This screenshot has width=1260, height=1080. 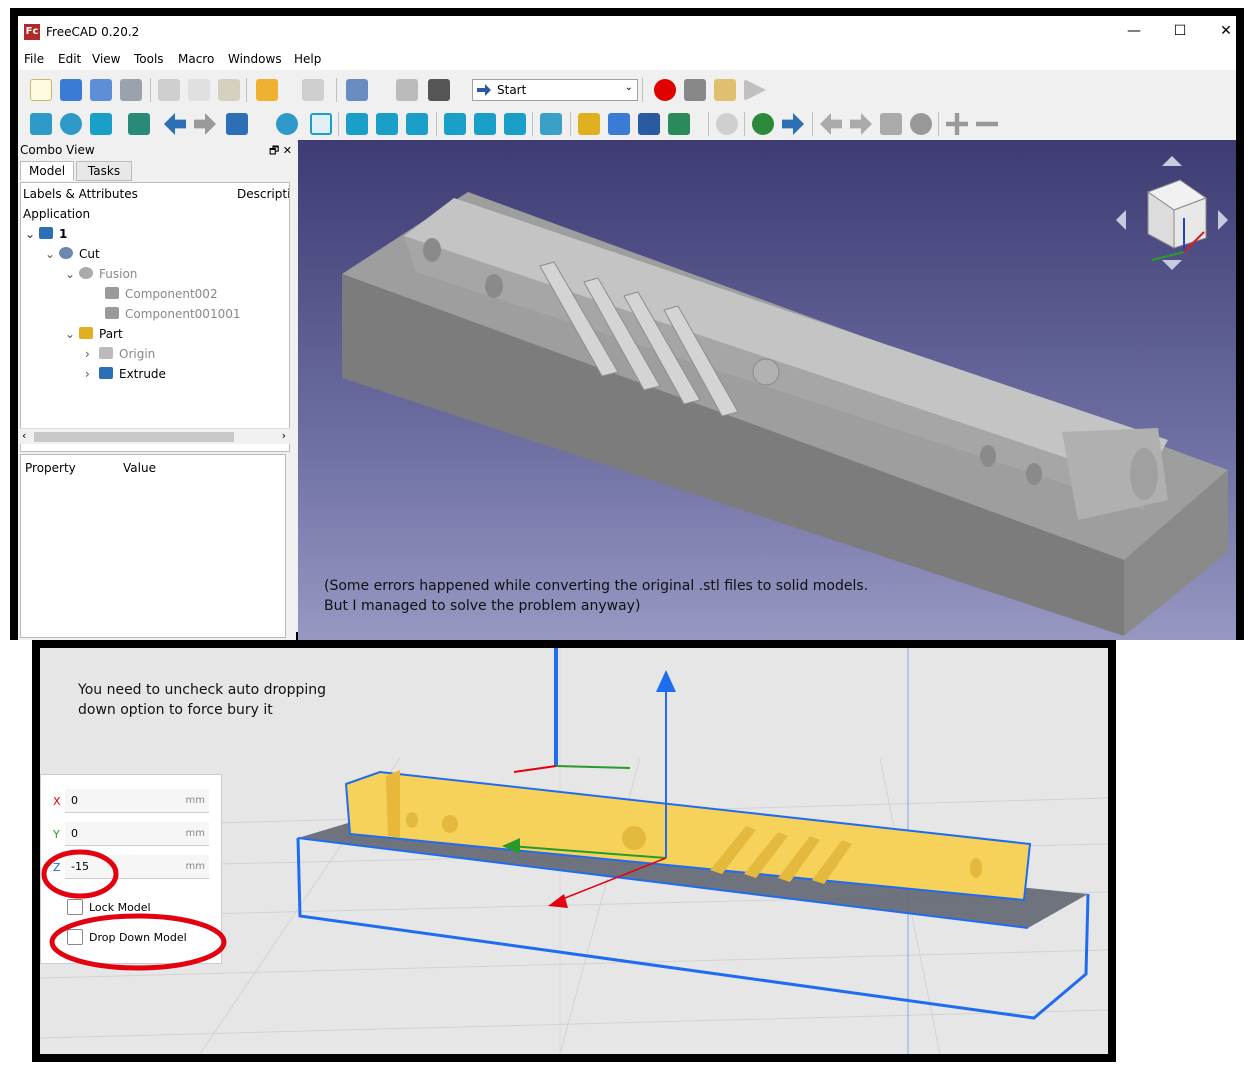 I want to click on zoom-in-icon, so click(x=957, y=124).